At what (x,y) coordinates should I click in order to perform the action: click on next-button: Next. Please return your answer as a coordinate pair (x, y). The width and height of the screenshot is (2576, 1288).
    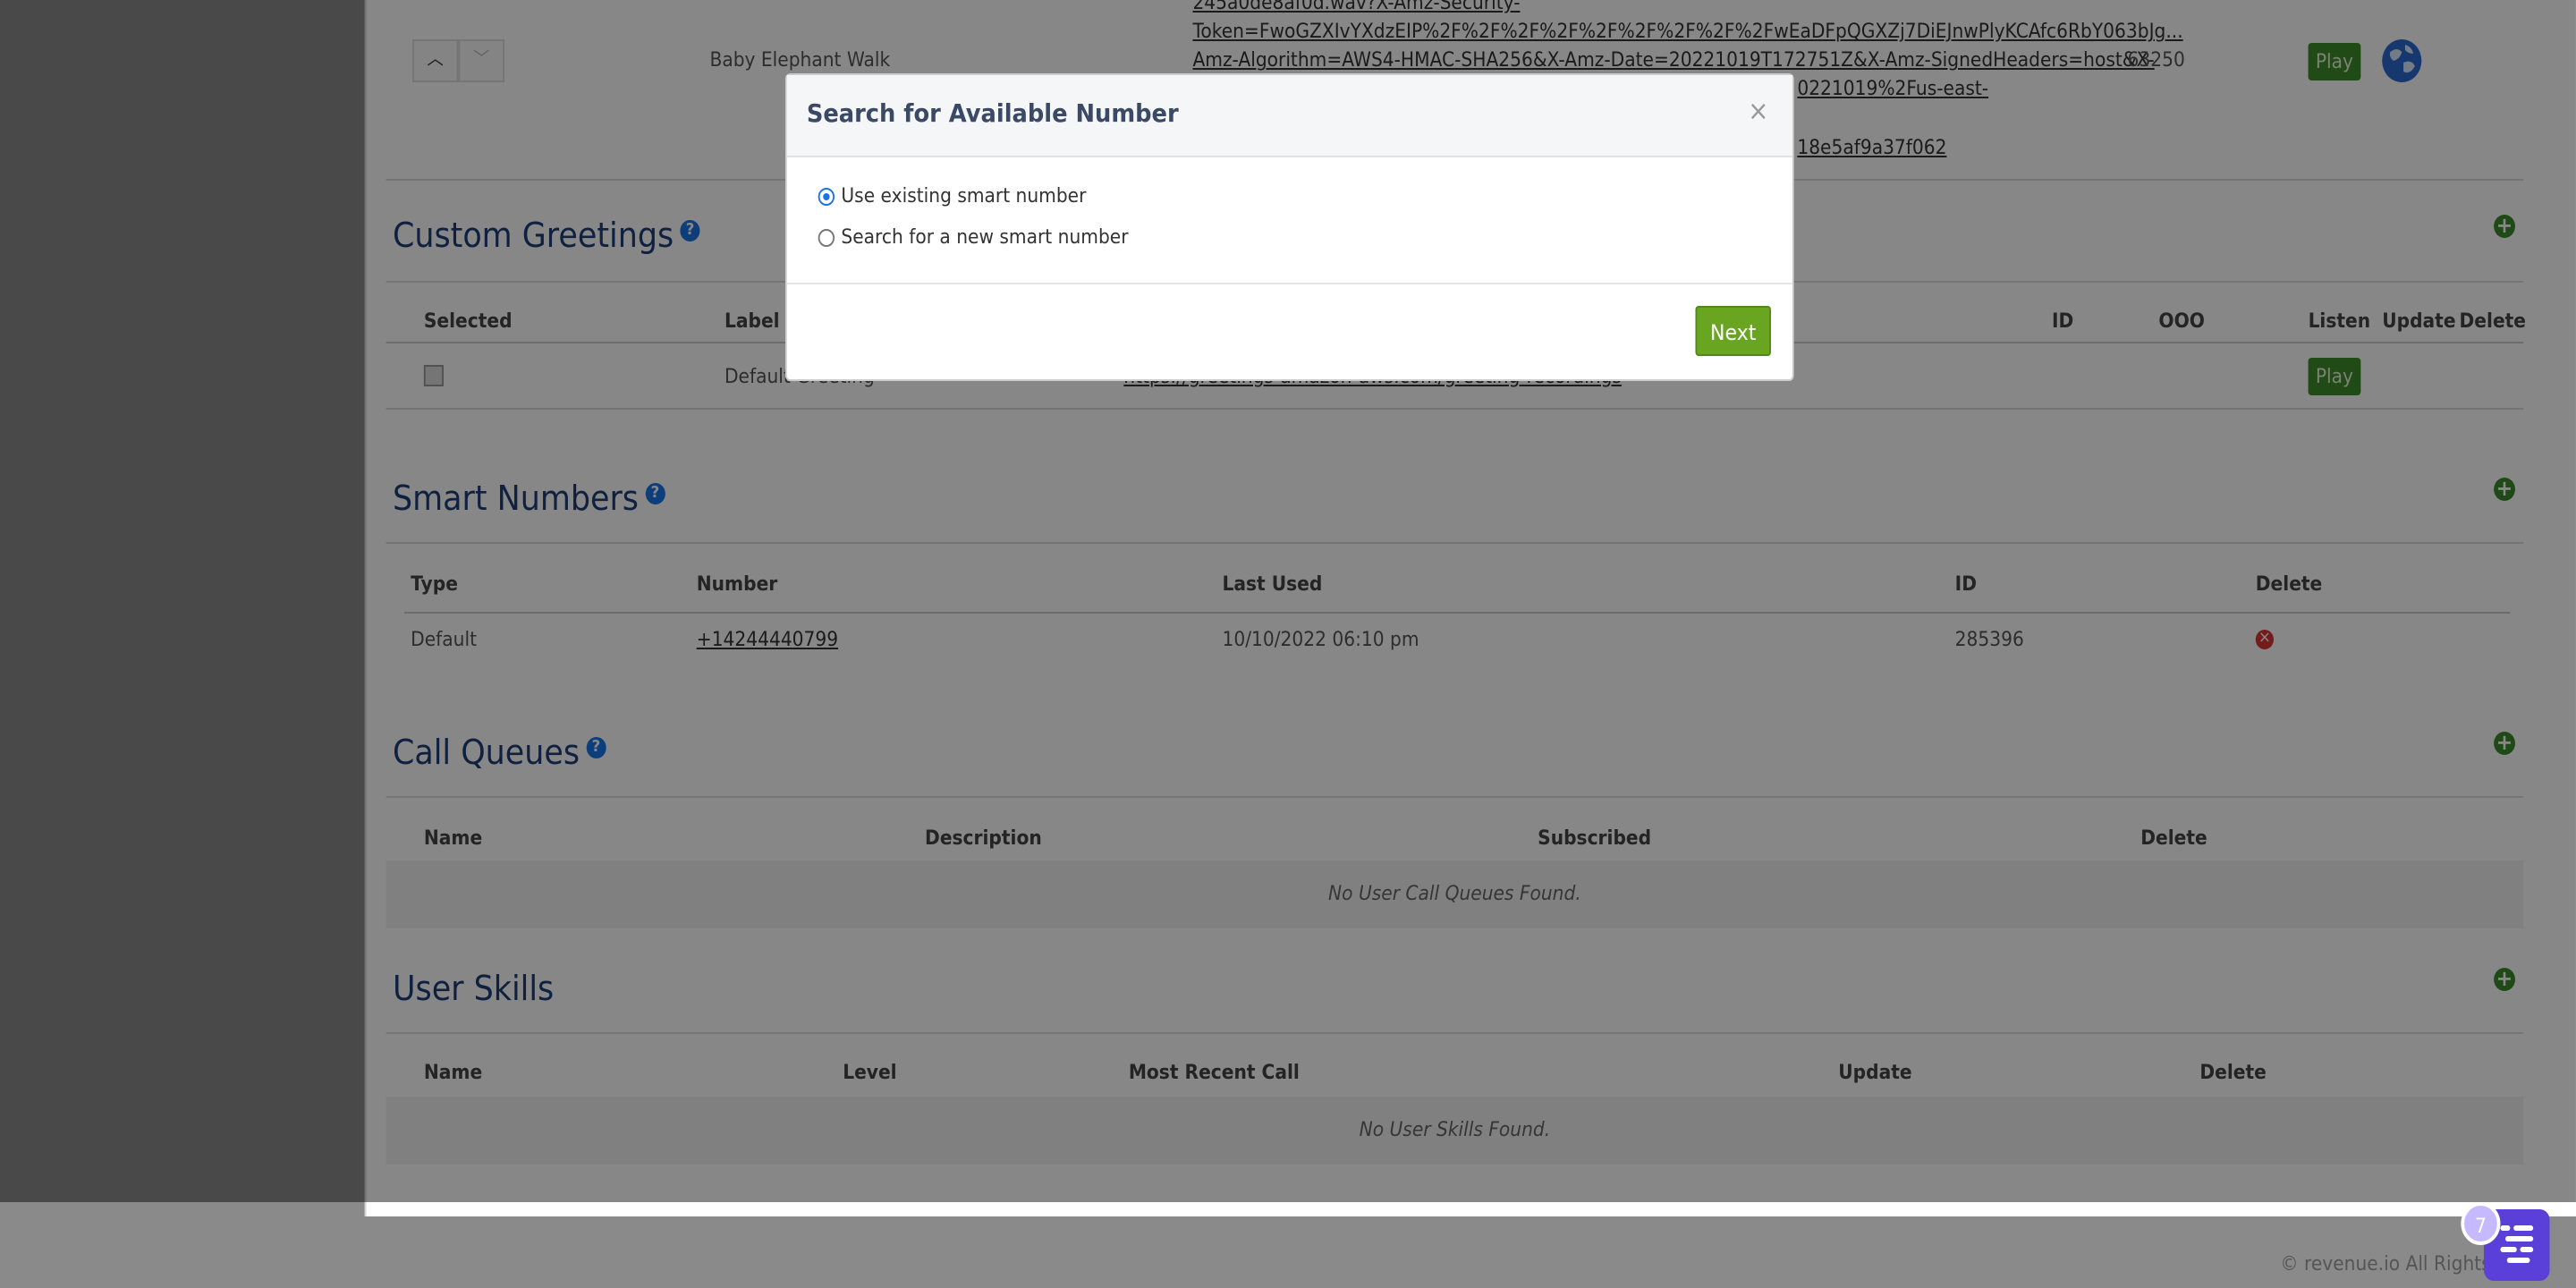
    Looking at the image, I should click on (1733, 331).